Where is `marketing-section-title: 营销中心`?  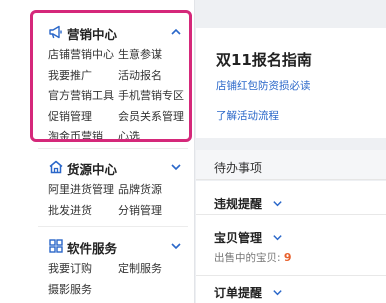
marketing-section-title: 营销中心 is located at coordinates (92, 34).